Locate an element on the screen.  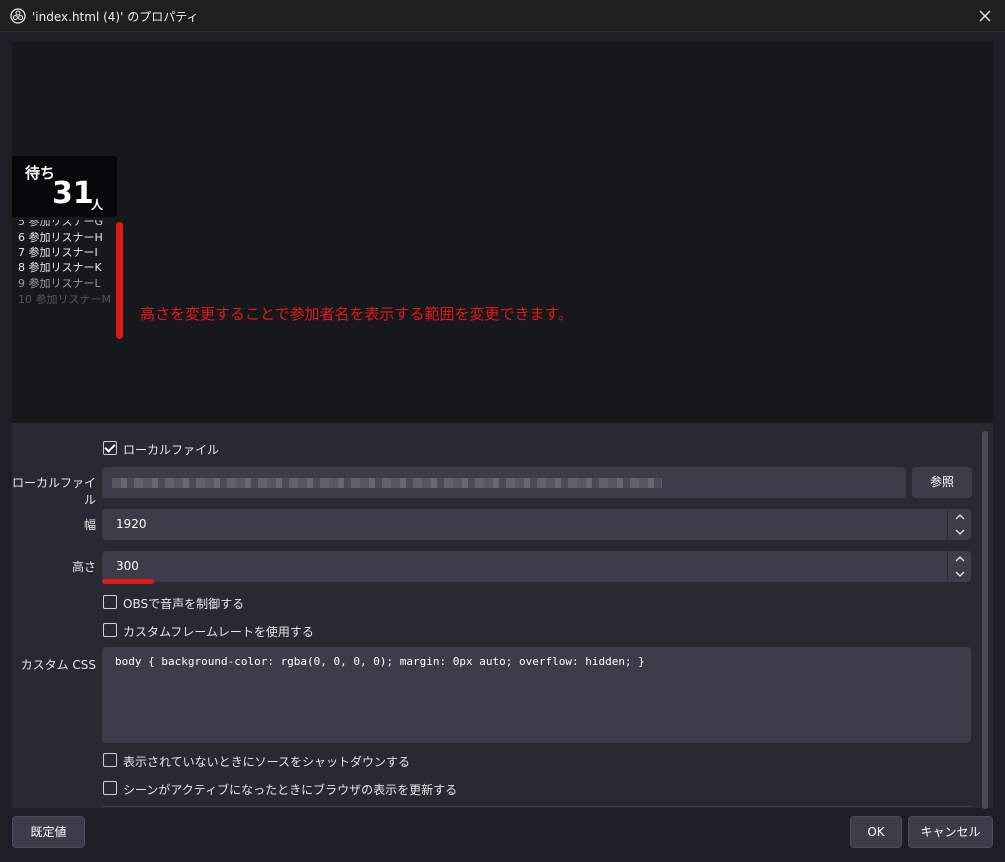
local-file-input is located at coordinates (504, 482).